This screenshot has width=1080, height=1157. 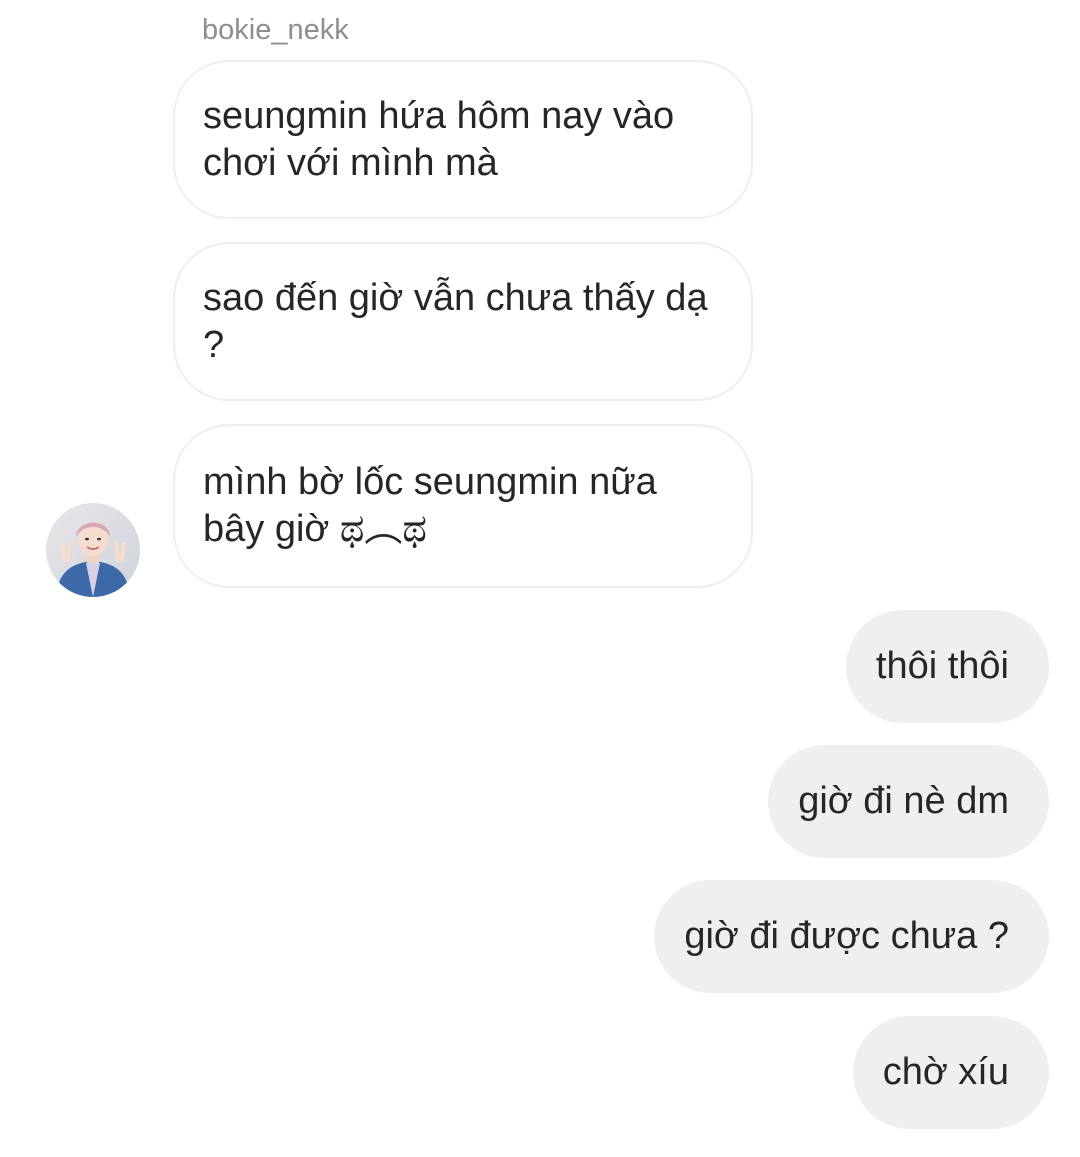 What do you see at coordinates (275, 30) in the screenshot?
I see `sender-username: bokie_nekk` at bounding box center [275, 30].